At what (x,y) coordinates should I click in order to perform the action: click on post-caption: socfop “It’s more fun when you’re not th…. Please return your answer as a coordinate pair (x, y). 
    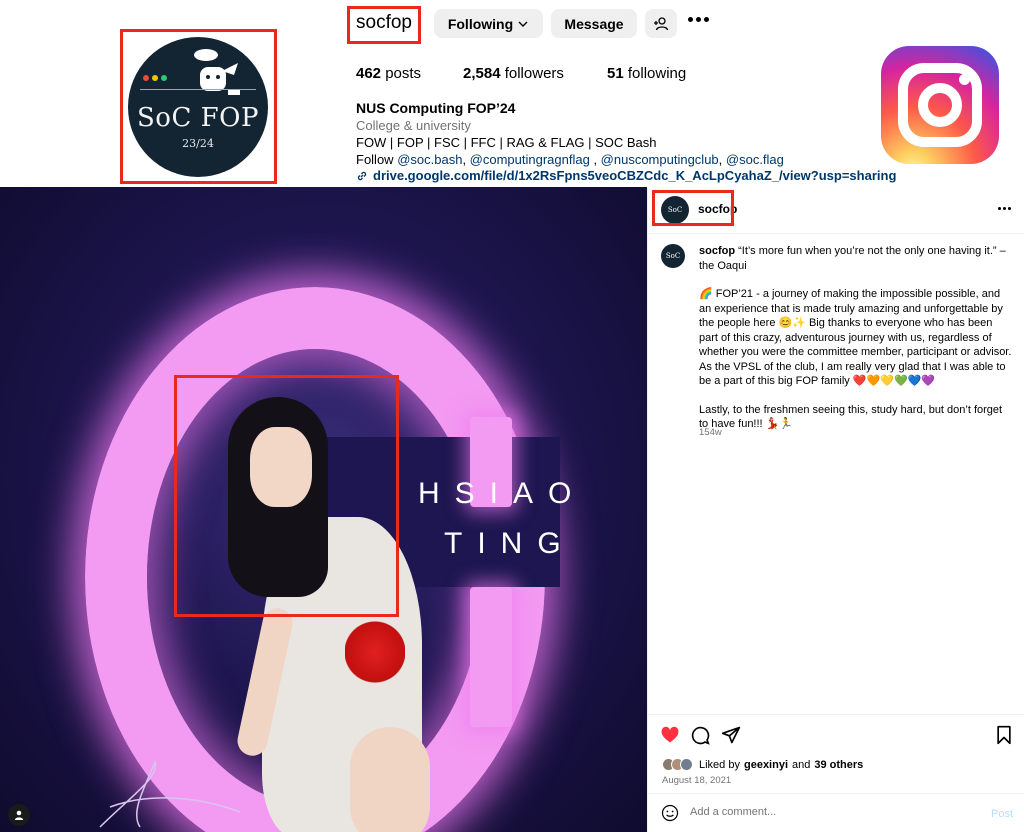
    Looking at the image, I should click on (856, 345).